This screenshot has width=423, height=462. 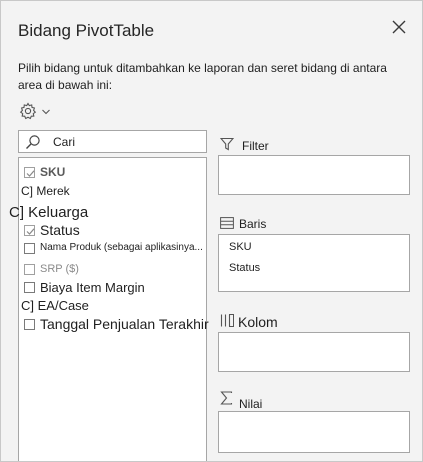 What do you see at coordinates (48, 212) in the screenshot?
I see `field-item-keluarga: C] Keluarga` at bounding box center [48, 212].